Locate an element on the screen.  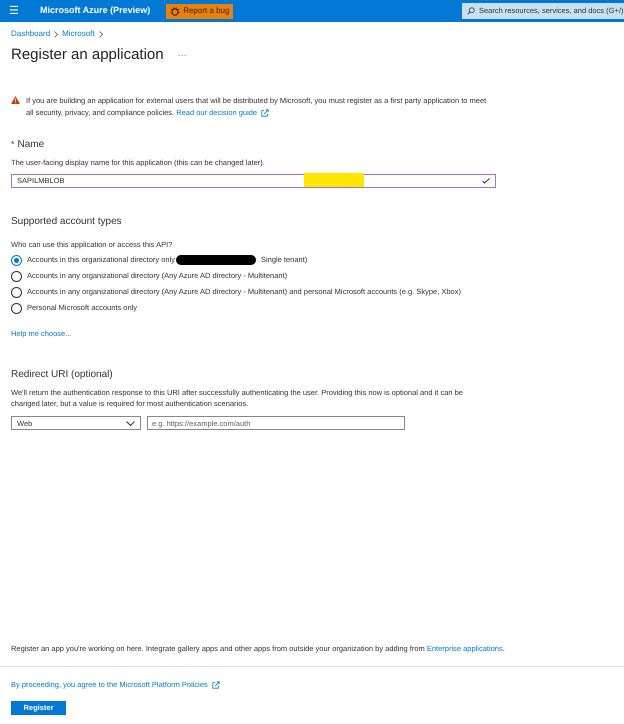
menu-icon: ☰ is located at coordinates (14, 11).